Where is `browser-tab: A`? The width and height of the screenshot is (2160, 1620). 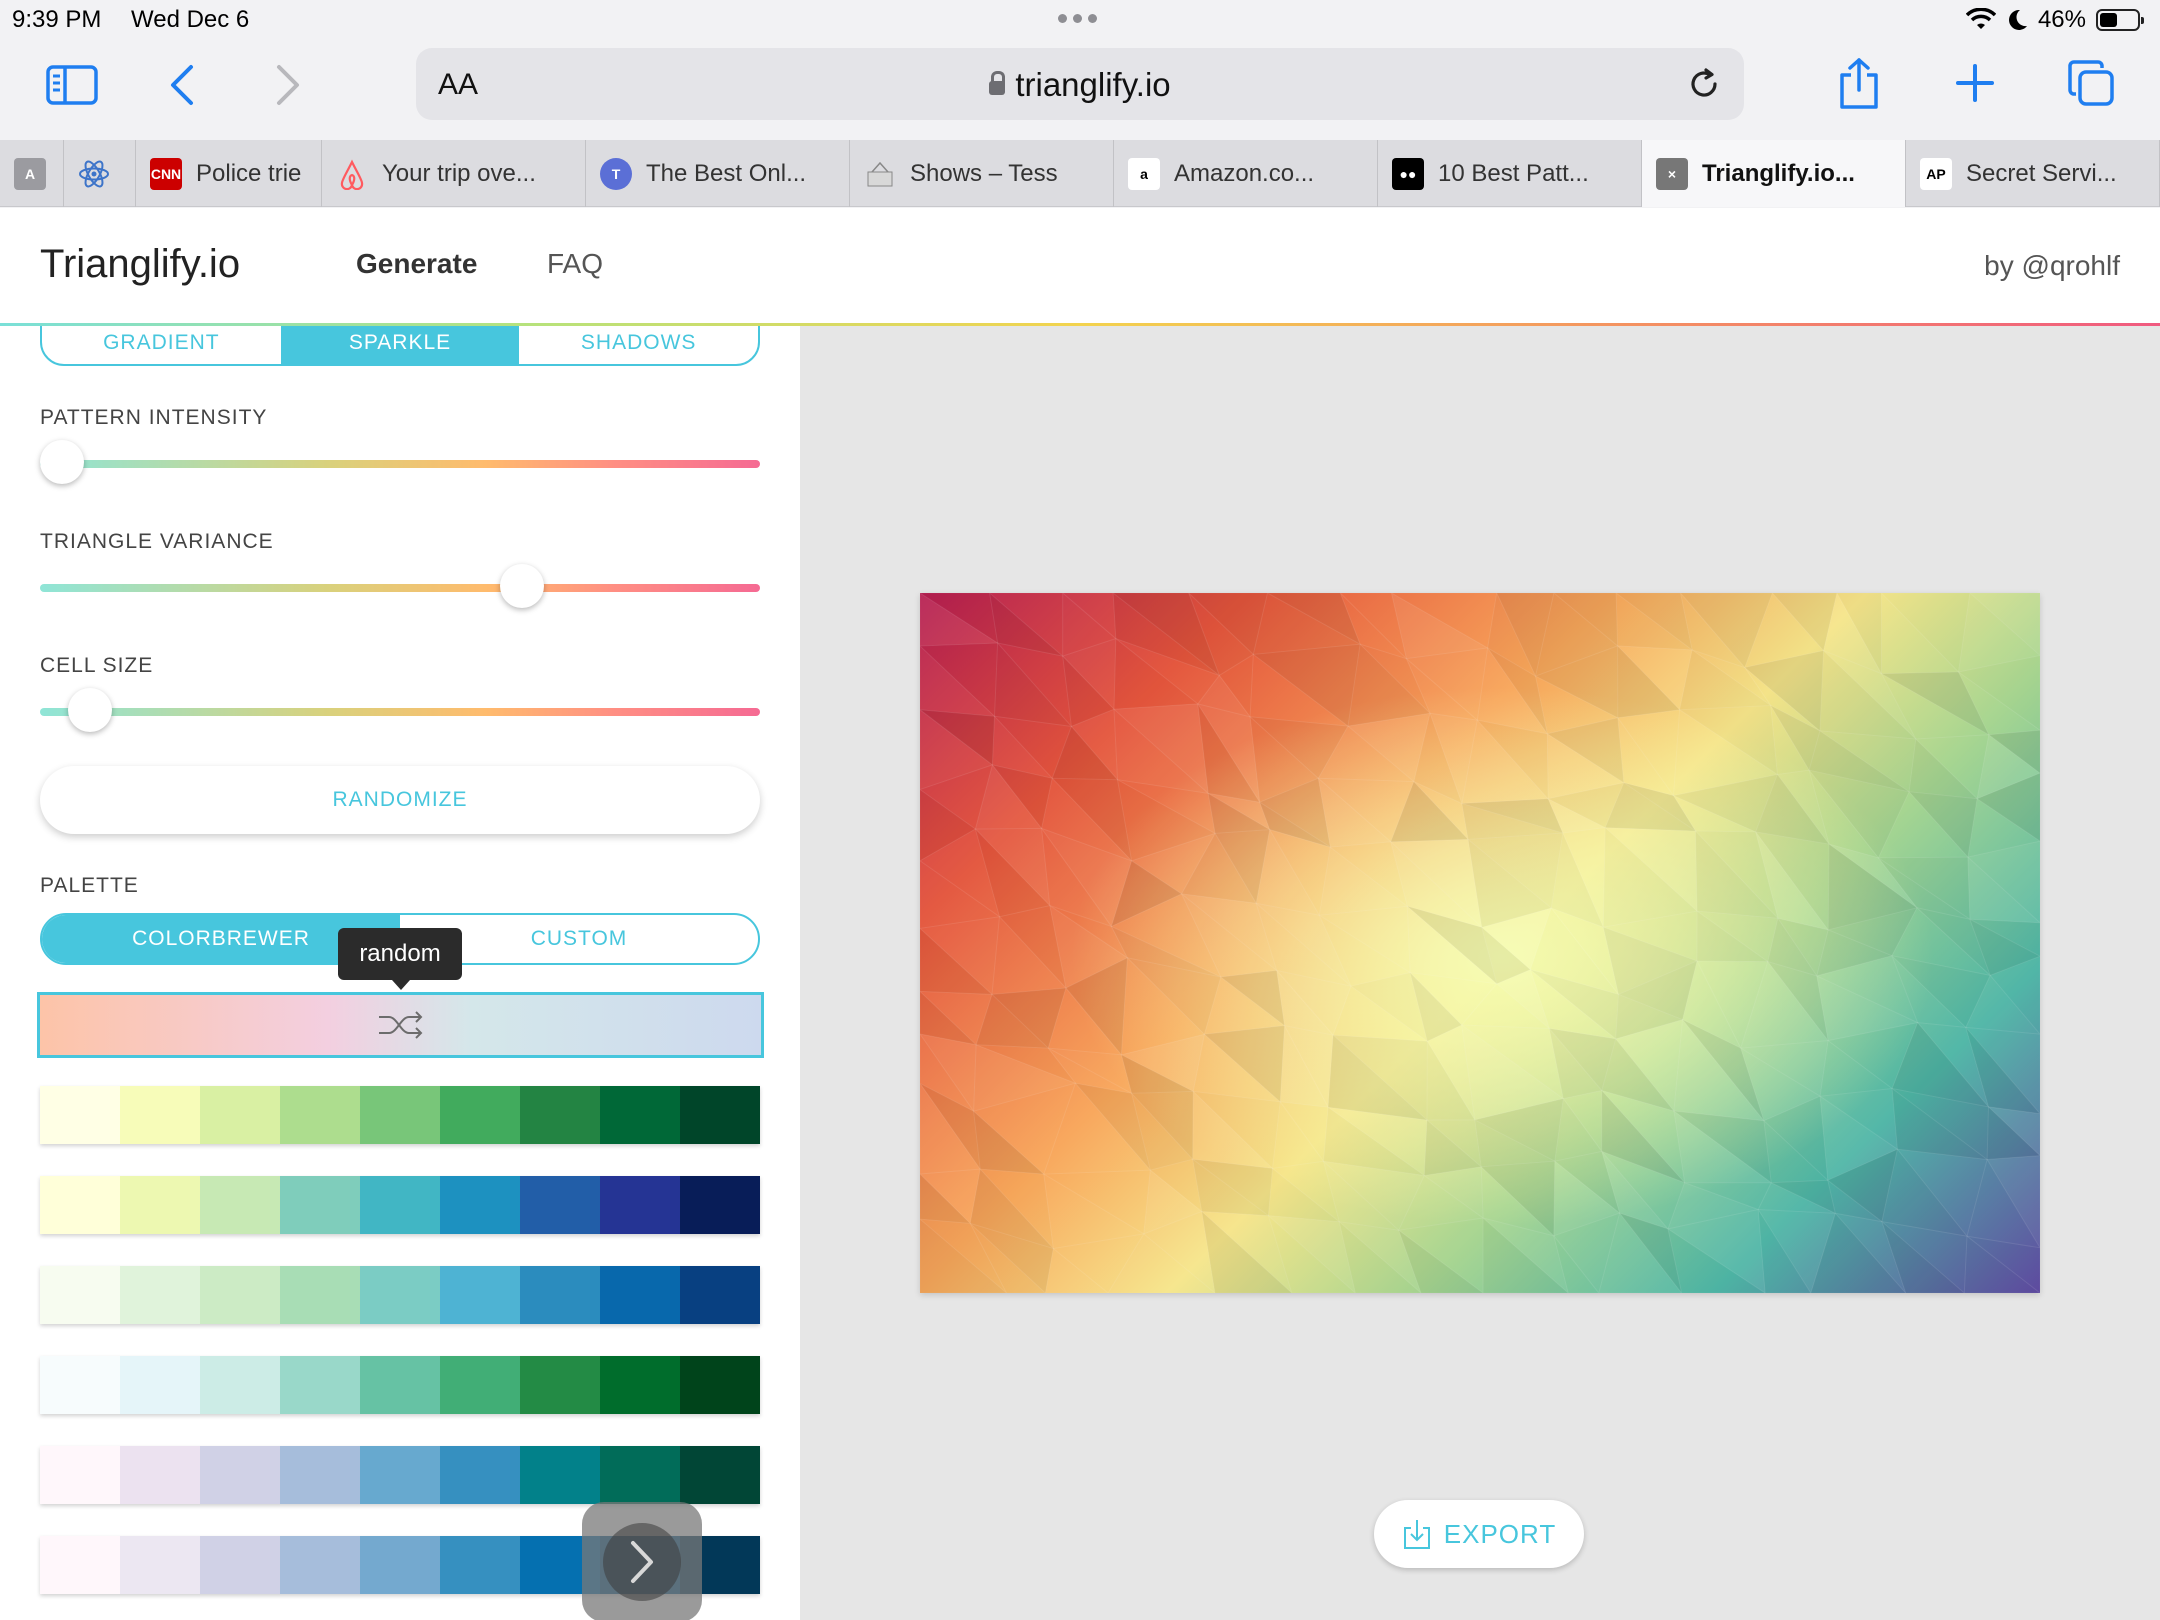 browser-tab: A is located at coordinates (32, 173).